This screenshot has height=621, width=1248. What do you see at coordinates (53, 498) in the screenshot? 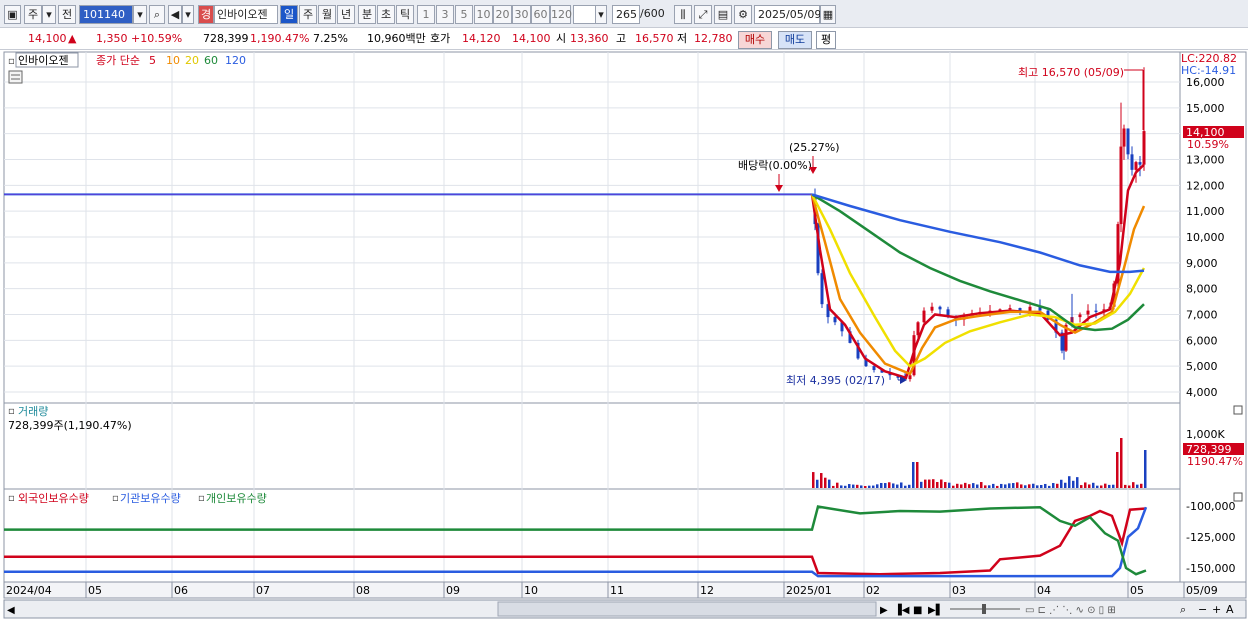
I see `foreign-holding-label: 외국인보유수량` at bounding box center [53, 498].